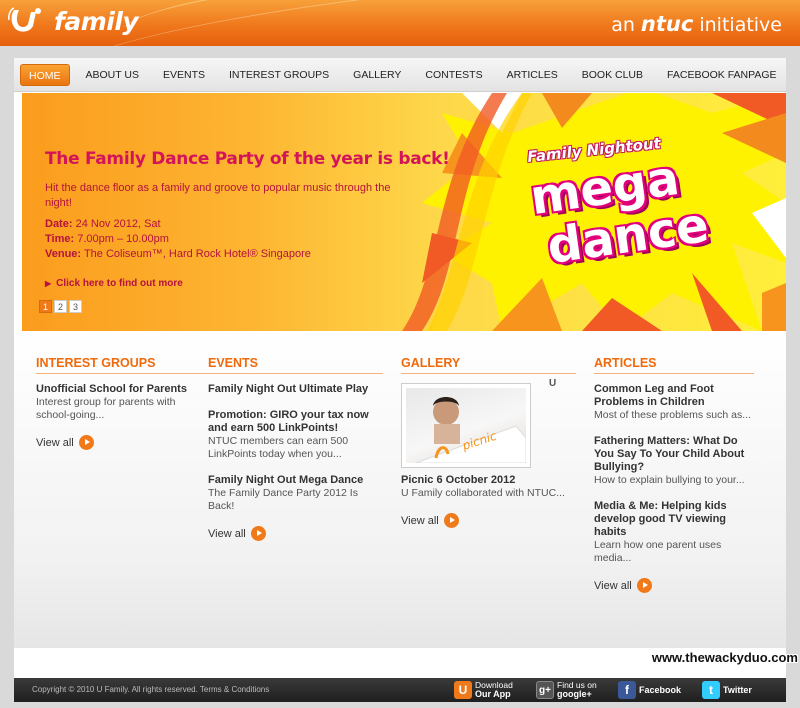  I want to click on facebook-button: f Facebook, so click(649, 690).